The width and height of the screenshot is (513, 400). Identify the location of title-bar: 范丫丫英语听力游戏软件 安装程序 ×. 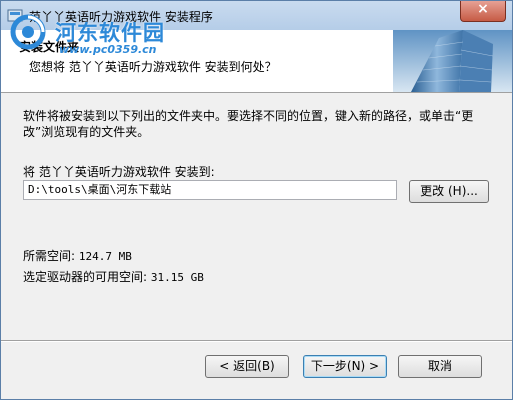
(256, 15).